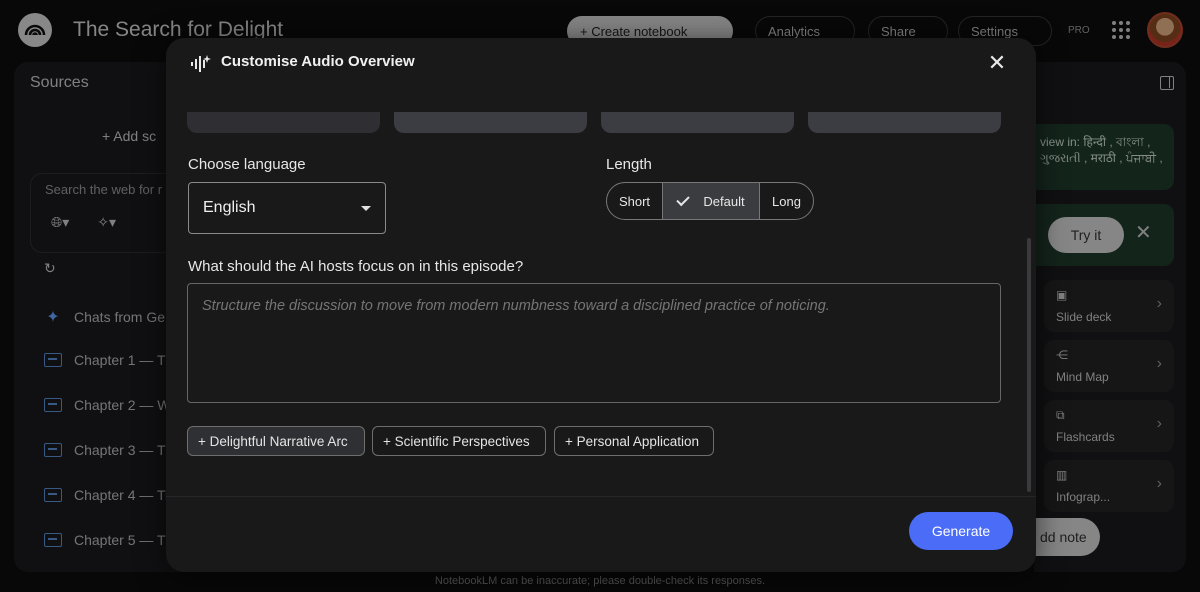 This screenshot has width=1200, height=592. What do you see at coordinates (997, 63) in the screenshot?
I see `close-dialog-button: ✕` at bounding box center [997, 63].